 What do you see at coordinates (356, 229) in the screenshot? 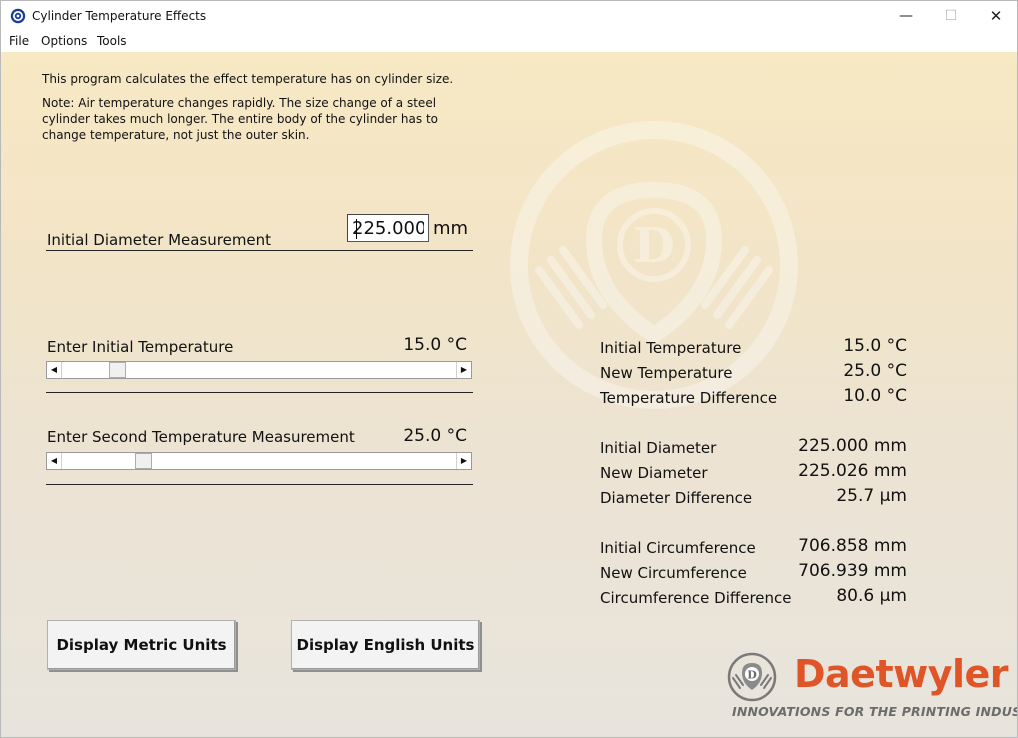
I see `text-caret` at bounding box center [356, 229].